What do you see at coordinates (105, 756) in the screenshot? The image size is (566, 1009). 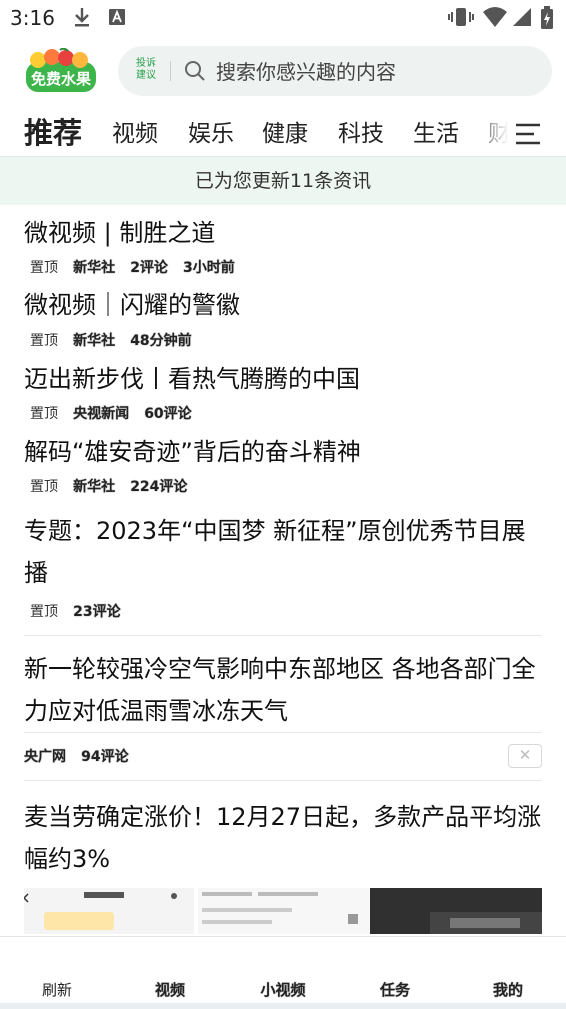 I see `news-comments: 94评论` at bounding box center [105, 756].